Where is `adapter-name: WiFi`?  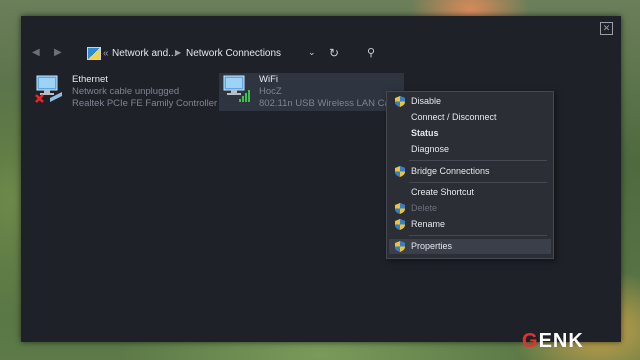 adapter-name: WiFi is located at coordinates (268, 79).